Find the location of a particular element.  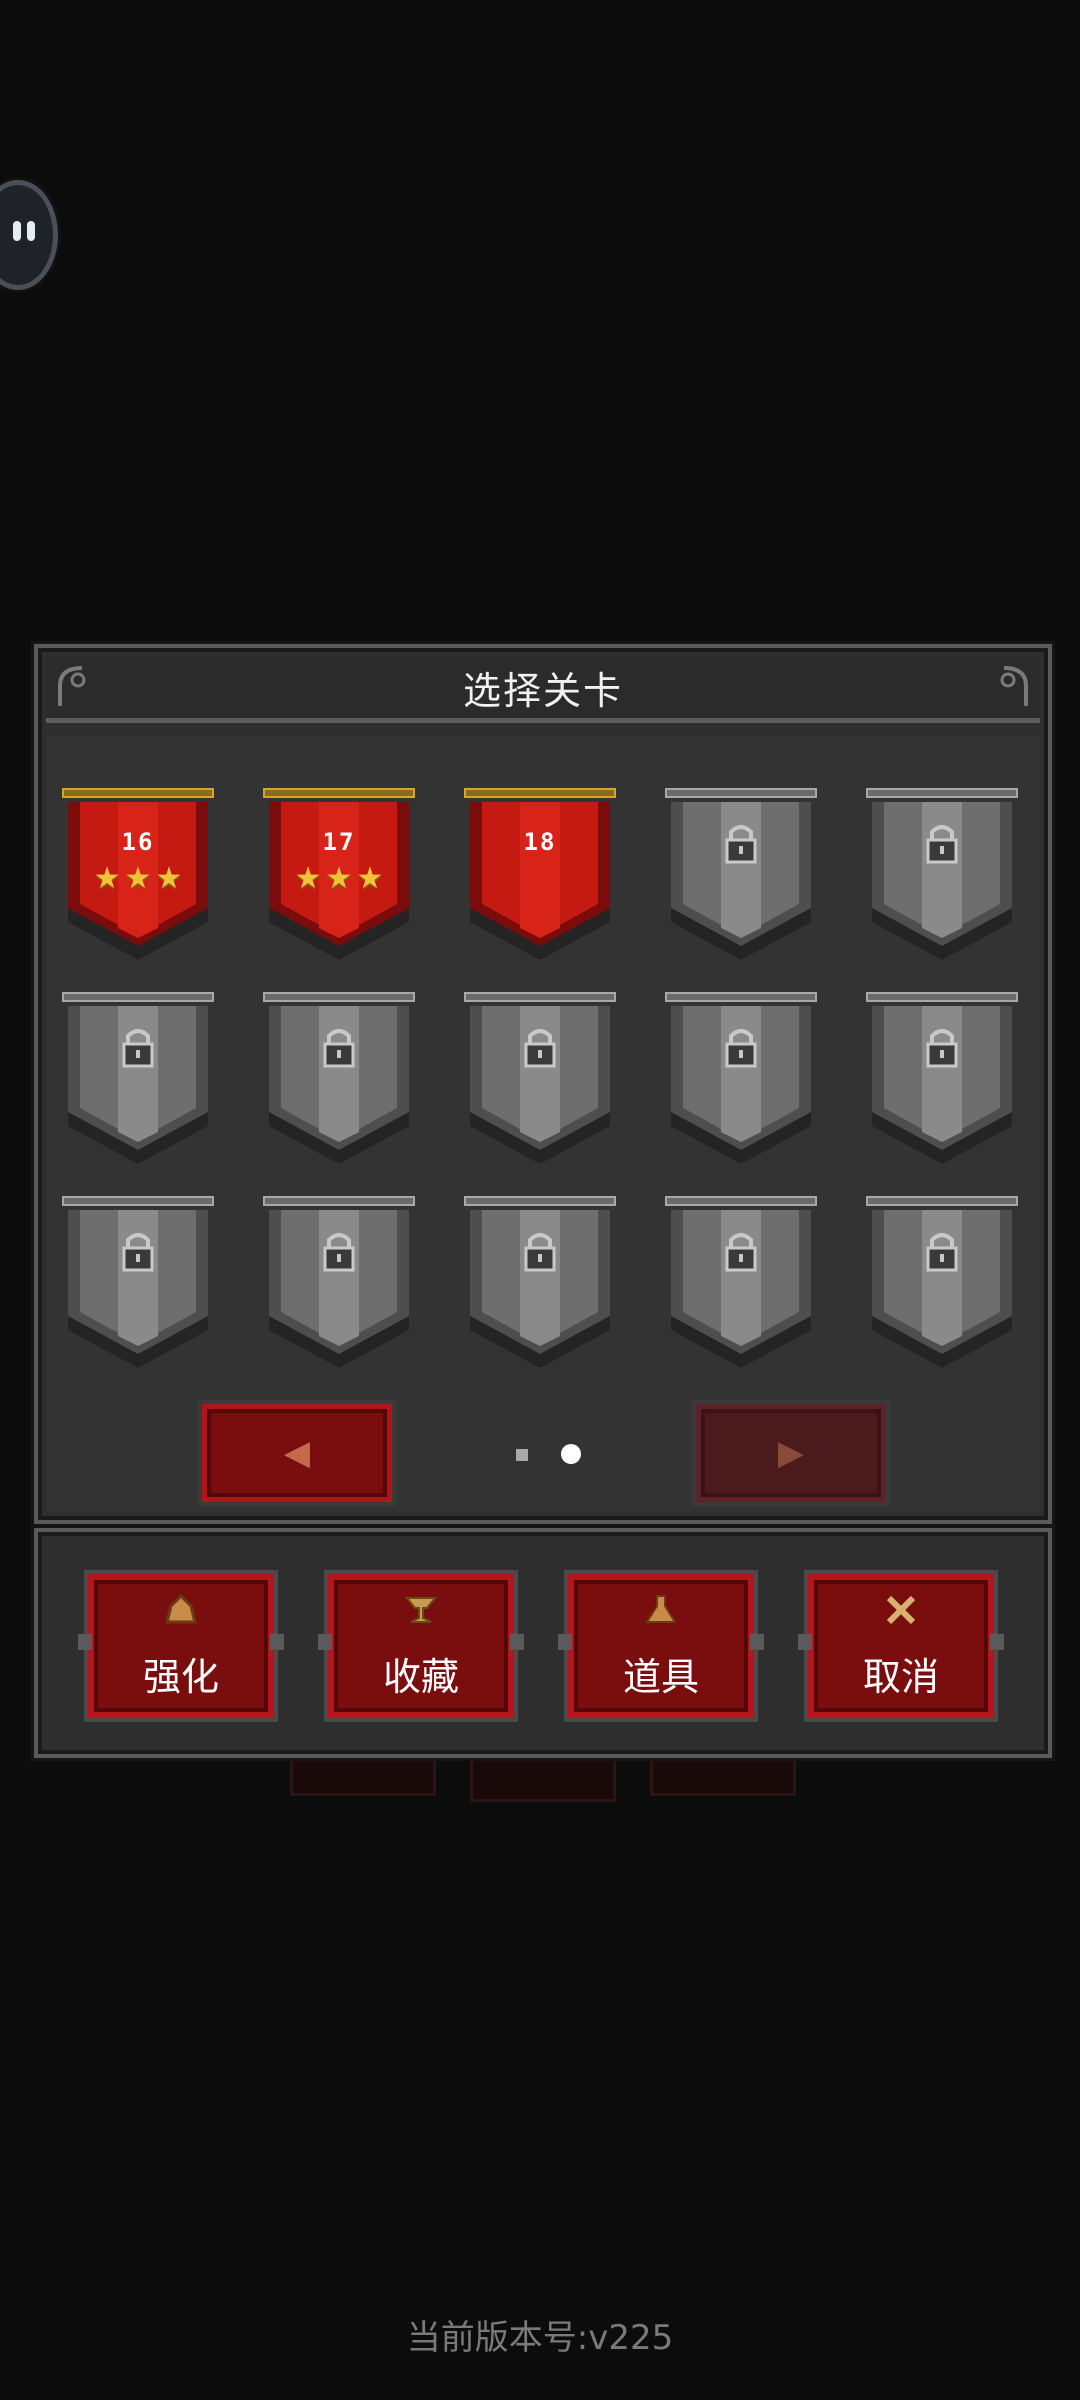

arrow-right-icon: ▶ is located at coordinates (791, 1453).